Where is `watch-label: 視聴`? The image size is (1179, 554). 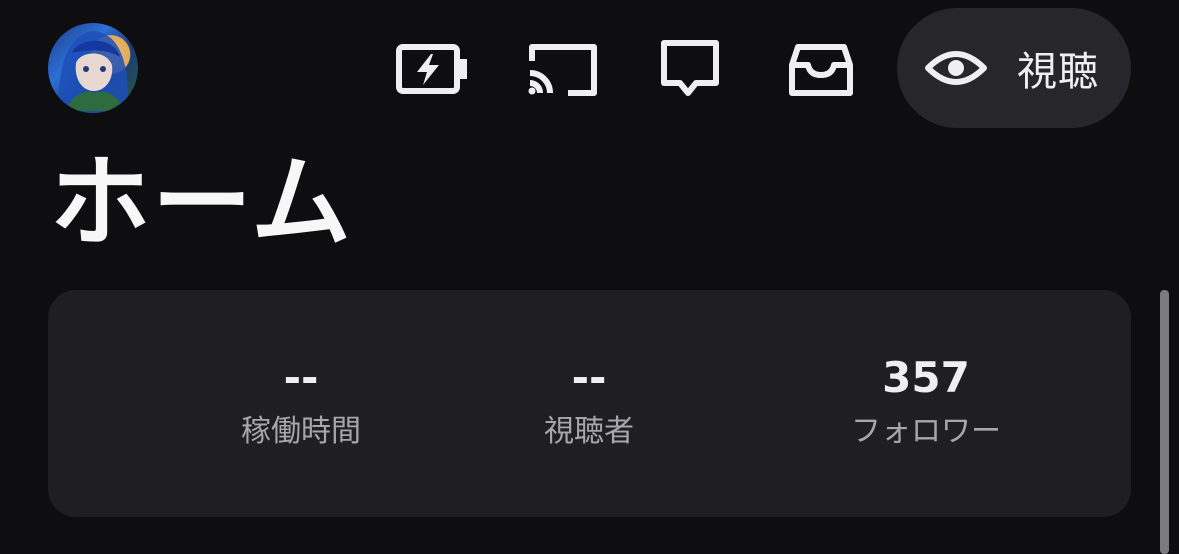 watch-label: 視聴 is located at coordinates (1058, 72).